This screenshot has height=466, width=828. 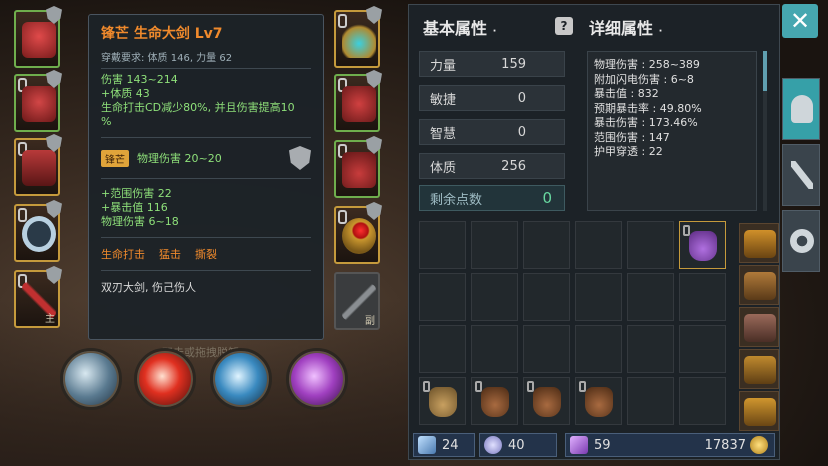 I want to click on stat-line: +体质 43, so click(x=125, y=93).